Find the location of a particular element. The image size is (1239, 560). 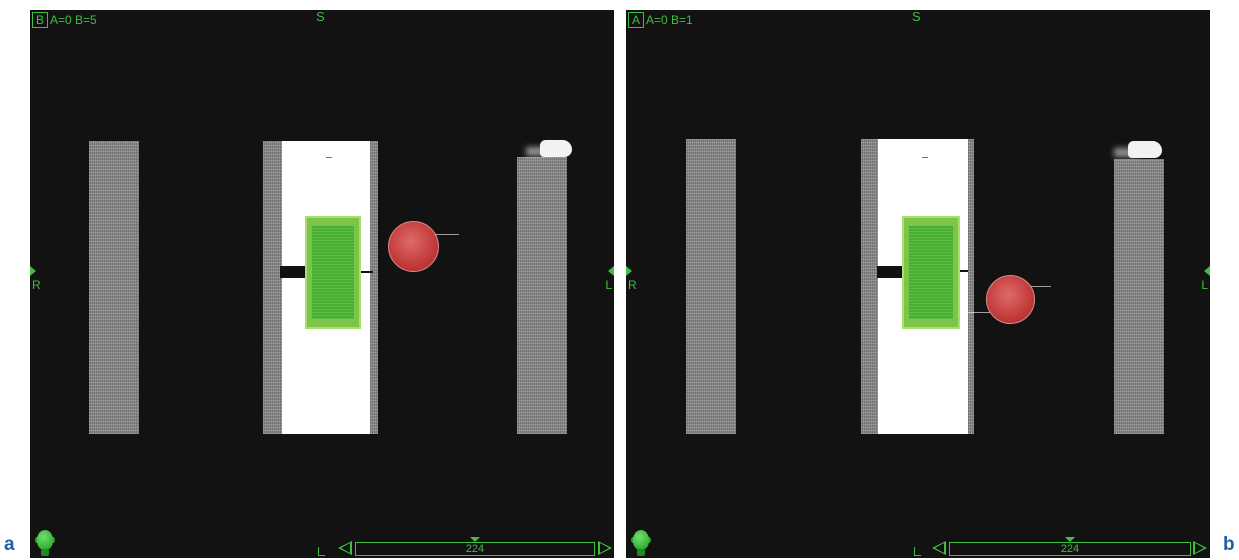

figure-label-b: b is located at coordinates (1229, 544).